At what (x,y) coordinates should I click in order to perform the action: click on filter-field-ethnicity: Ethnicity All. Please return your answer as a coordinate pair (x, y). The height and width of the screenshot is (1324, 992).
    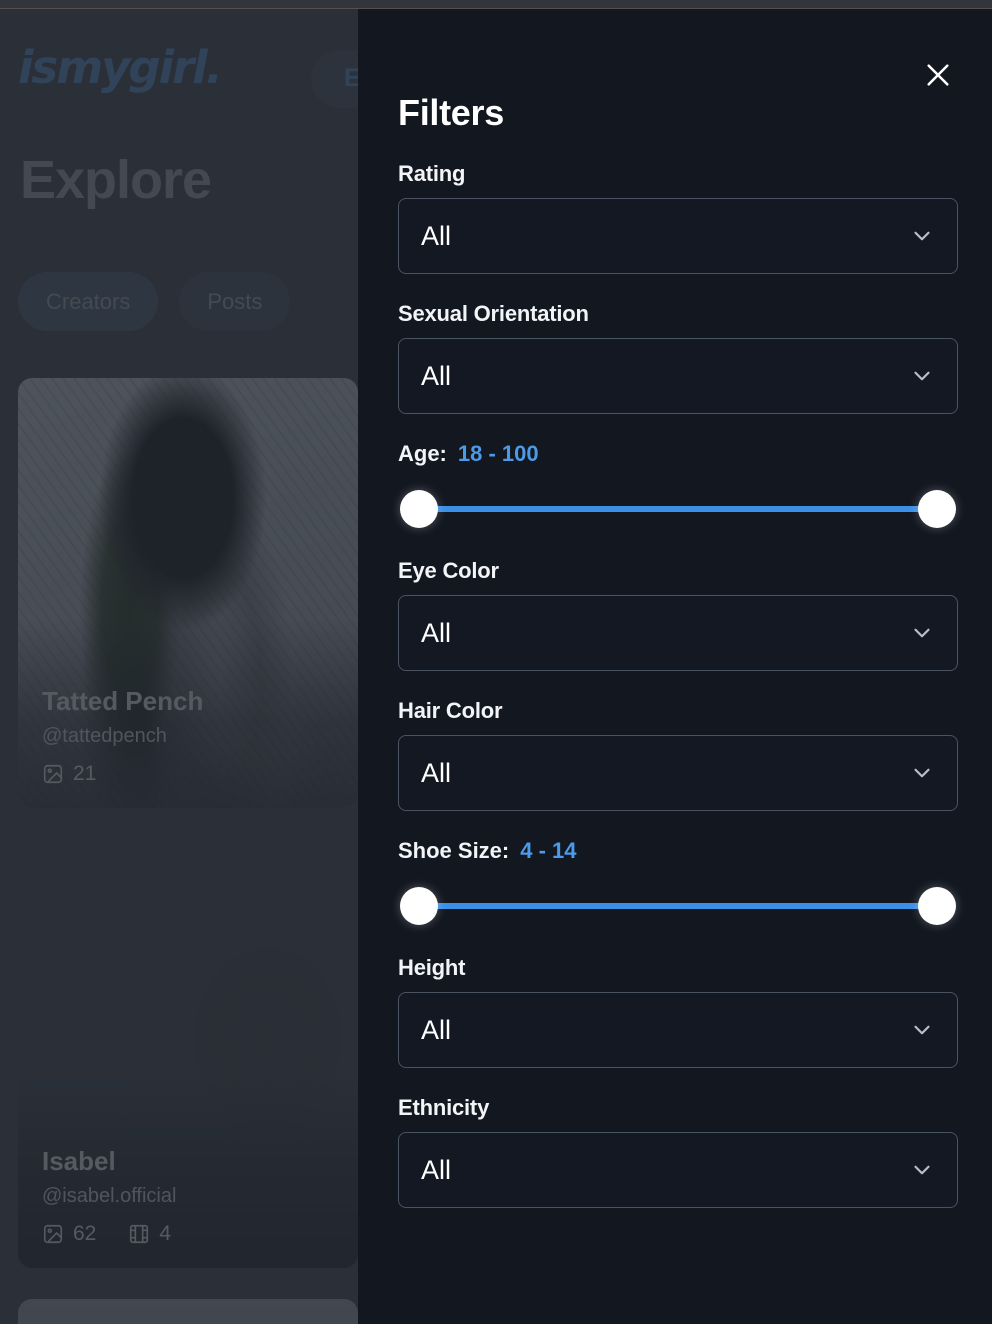
    Looking at the image, I should click on (678, 1151).